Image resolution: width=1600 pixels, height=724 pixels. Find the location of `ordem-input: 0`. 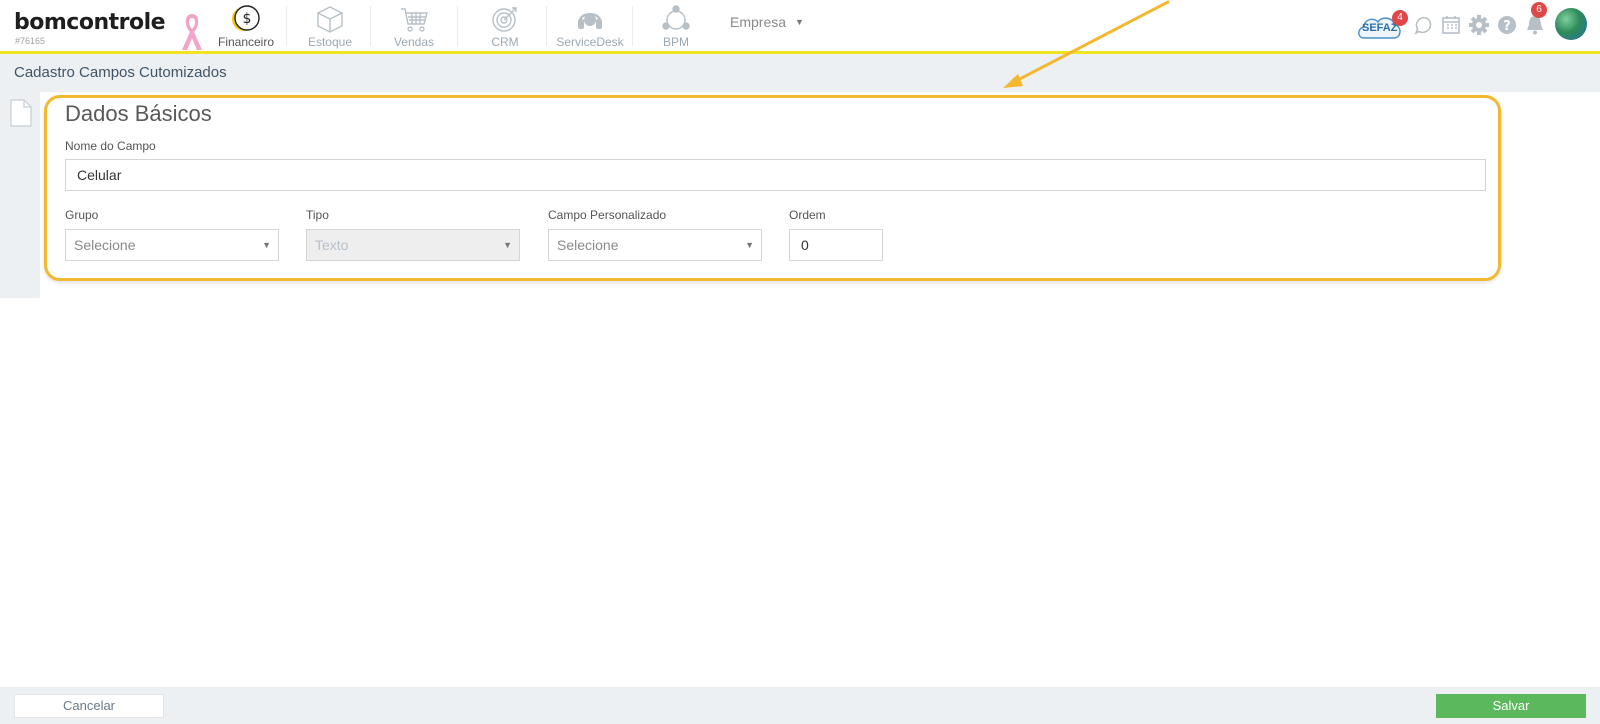

ordem-input: 0 is located at coordinates (836, 245).